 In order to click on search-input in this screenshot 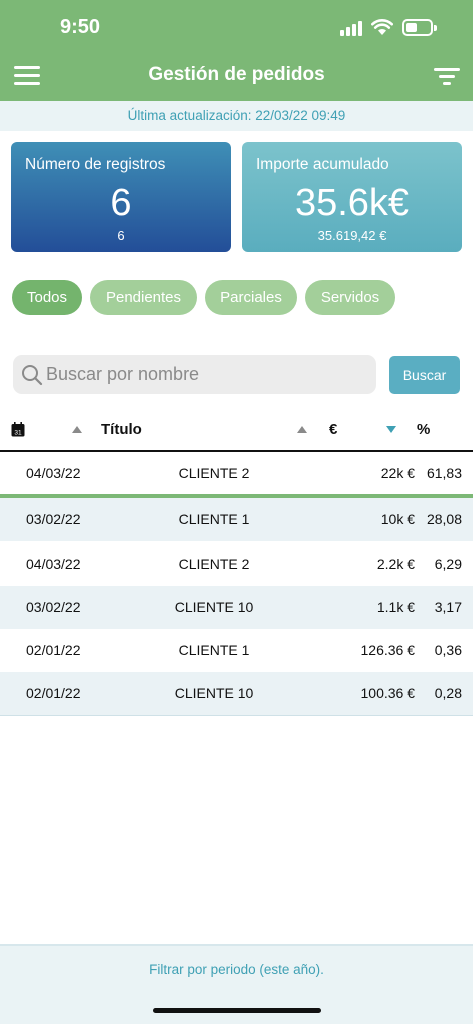, I will do `click(206, 374)`.